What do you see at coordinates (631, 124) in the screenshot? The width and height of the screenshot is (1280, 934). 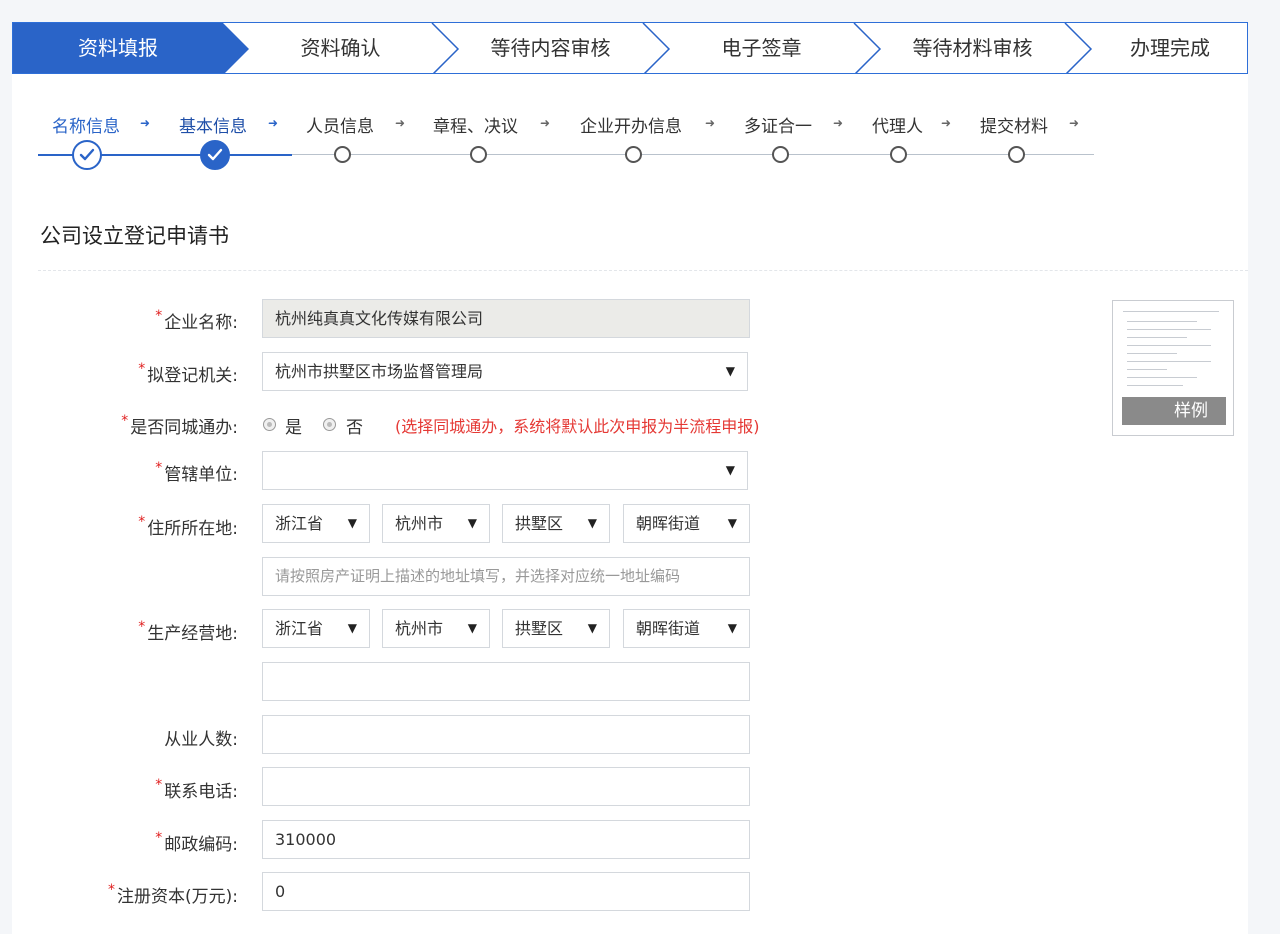 I see `sub-step-enterprise-info: 企业开办信息` at bounding box center [631, 124].